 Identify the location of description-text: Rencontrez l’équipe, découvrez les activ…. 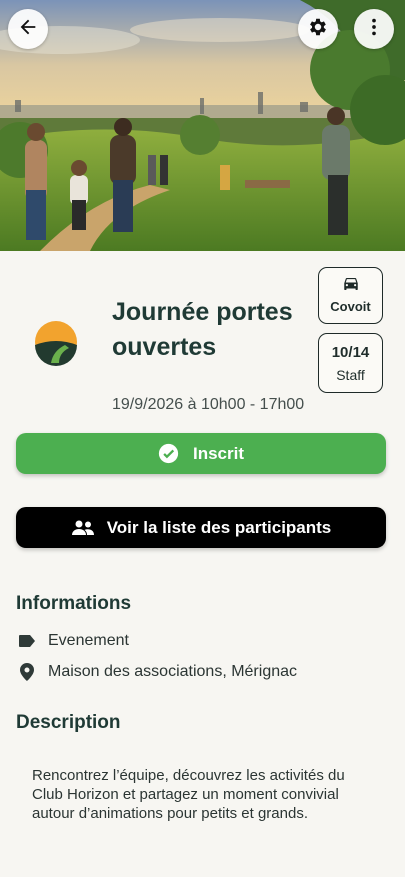
(188, 794).